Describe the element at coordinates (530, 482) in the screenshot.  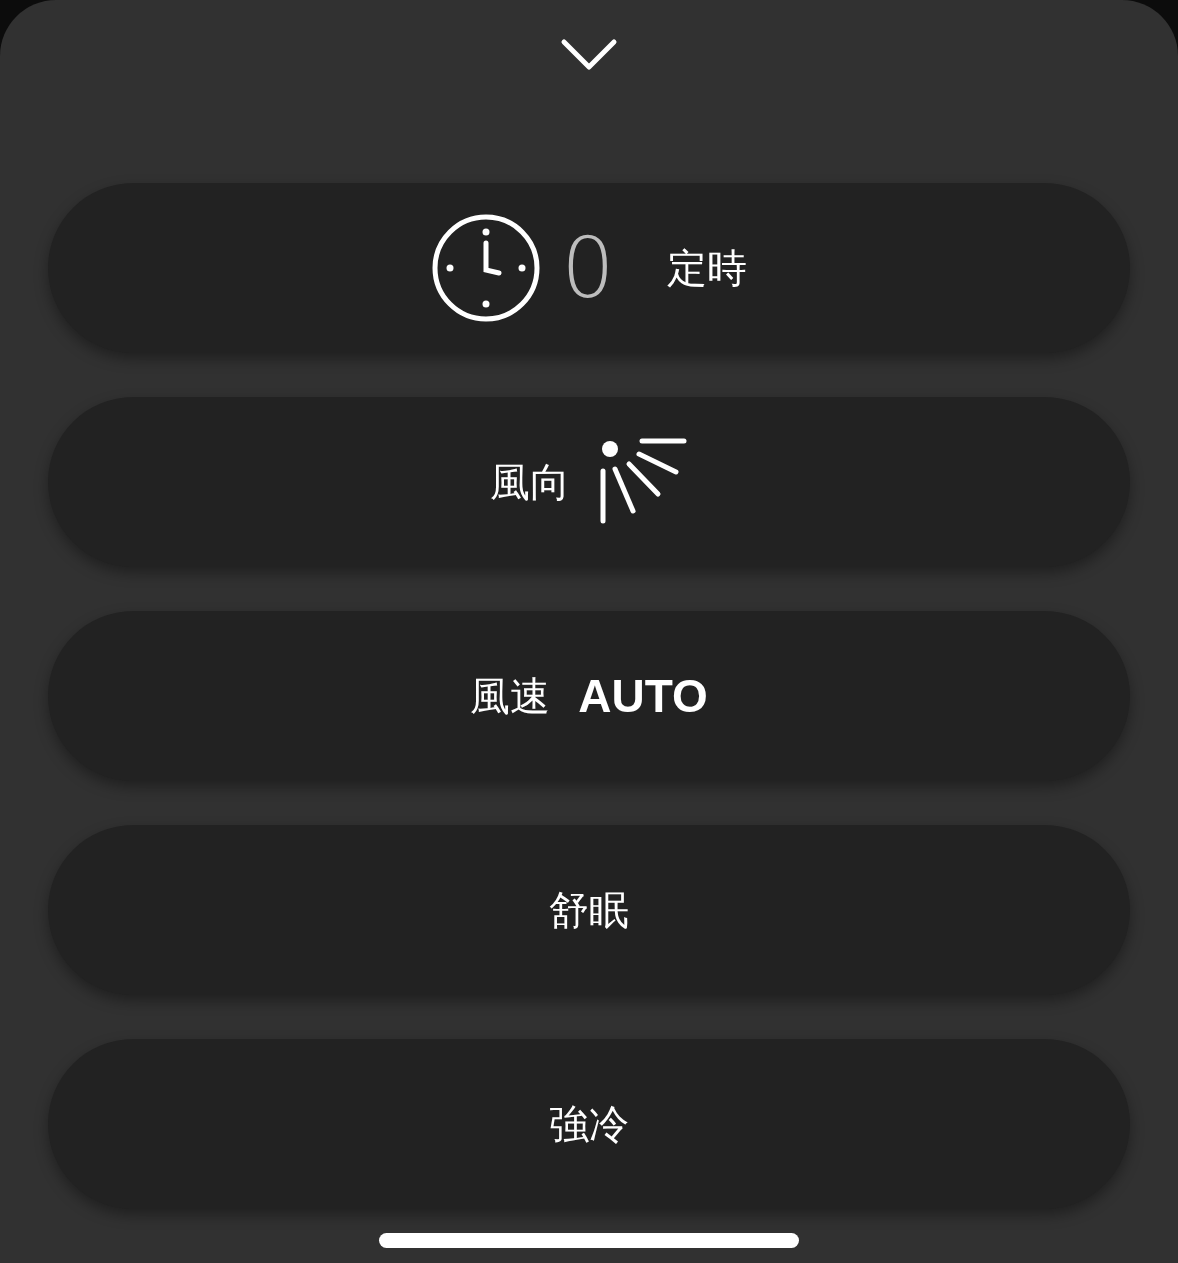
I see `wind-direction-label: 風向` at that location.